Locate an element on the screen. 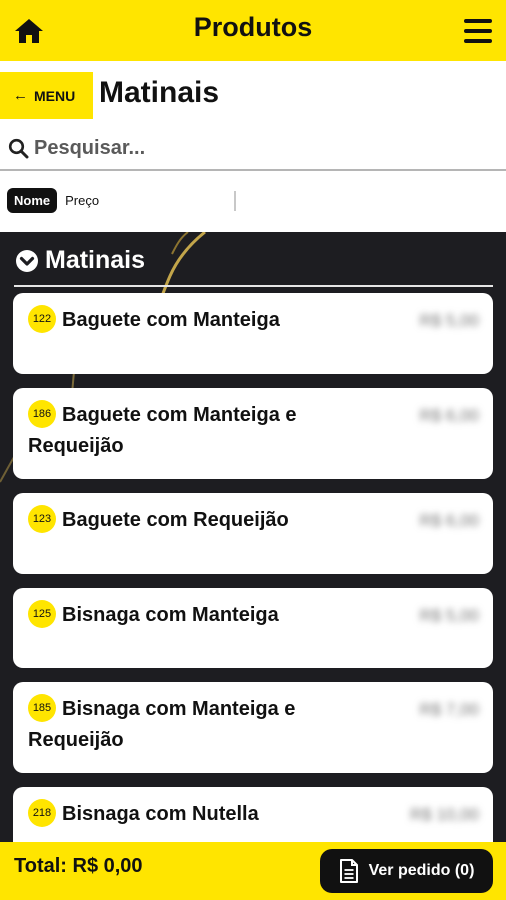  product-title: 185 Bisnaga com Manteiga e Requeijão is located at coordinates (208, 724).